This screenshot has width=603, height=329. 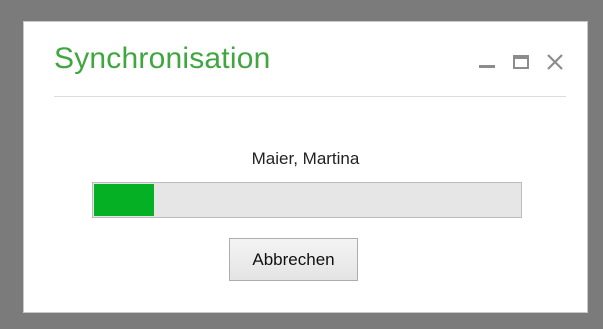 What do you see at coordinates (487, 62) in the screenshot?
I see `minimize-button` at bounding box center [487, 62].